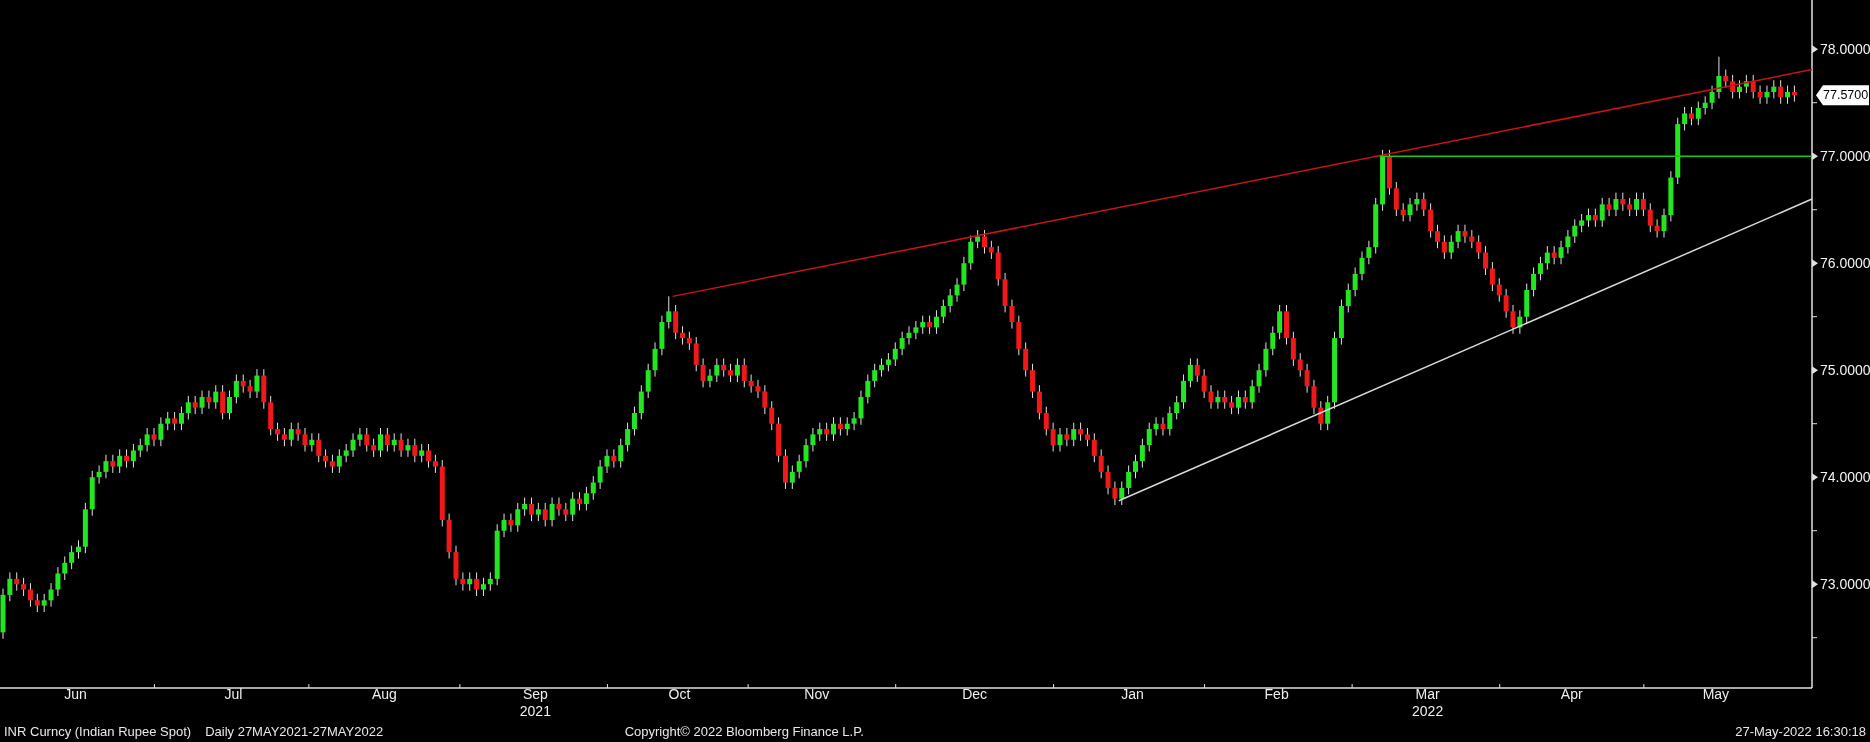 This screenshot has height=742, width=1870. Describe the element at coordinates (1845, 370) in the screenshot. I see `axis-label: 75.0000` at that location.